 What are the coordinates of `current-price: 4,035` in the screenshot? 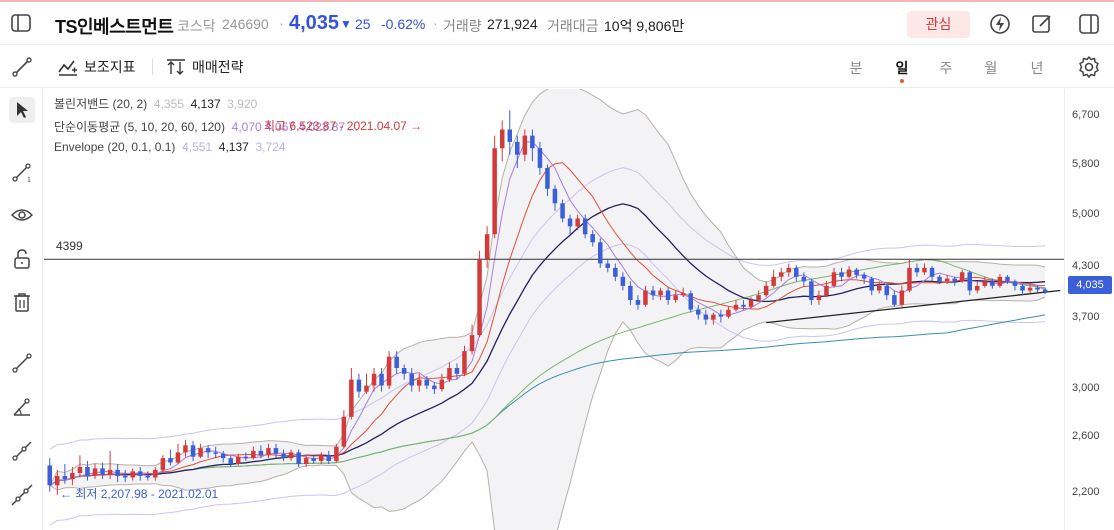 It's located at (314, 23).